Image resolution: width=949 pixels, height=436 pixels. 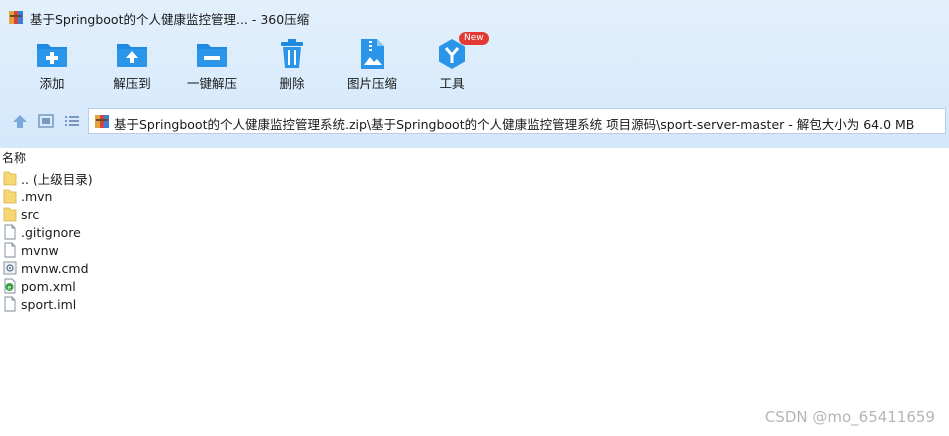 What do you see at coordinates (211, 83) in the screenshot?
I see `one-click-extract-button-label: 一键解压` at bounding box center [211, 83].